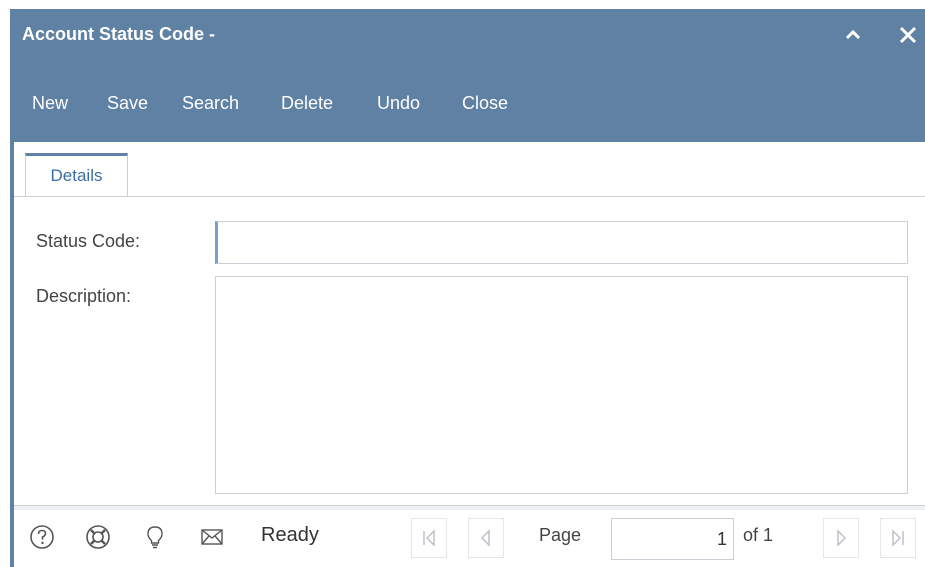  I want to click on help-icon, so click(42, 537).